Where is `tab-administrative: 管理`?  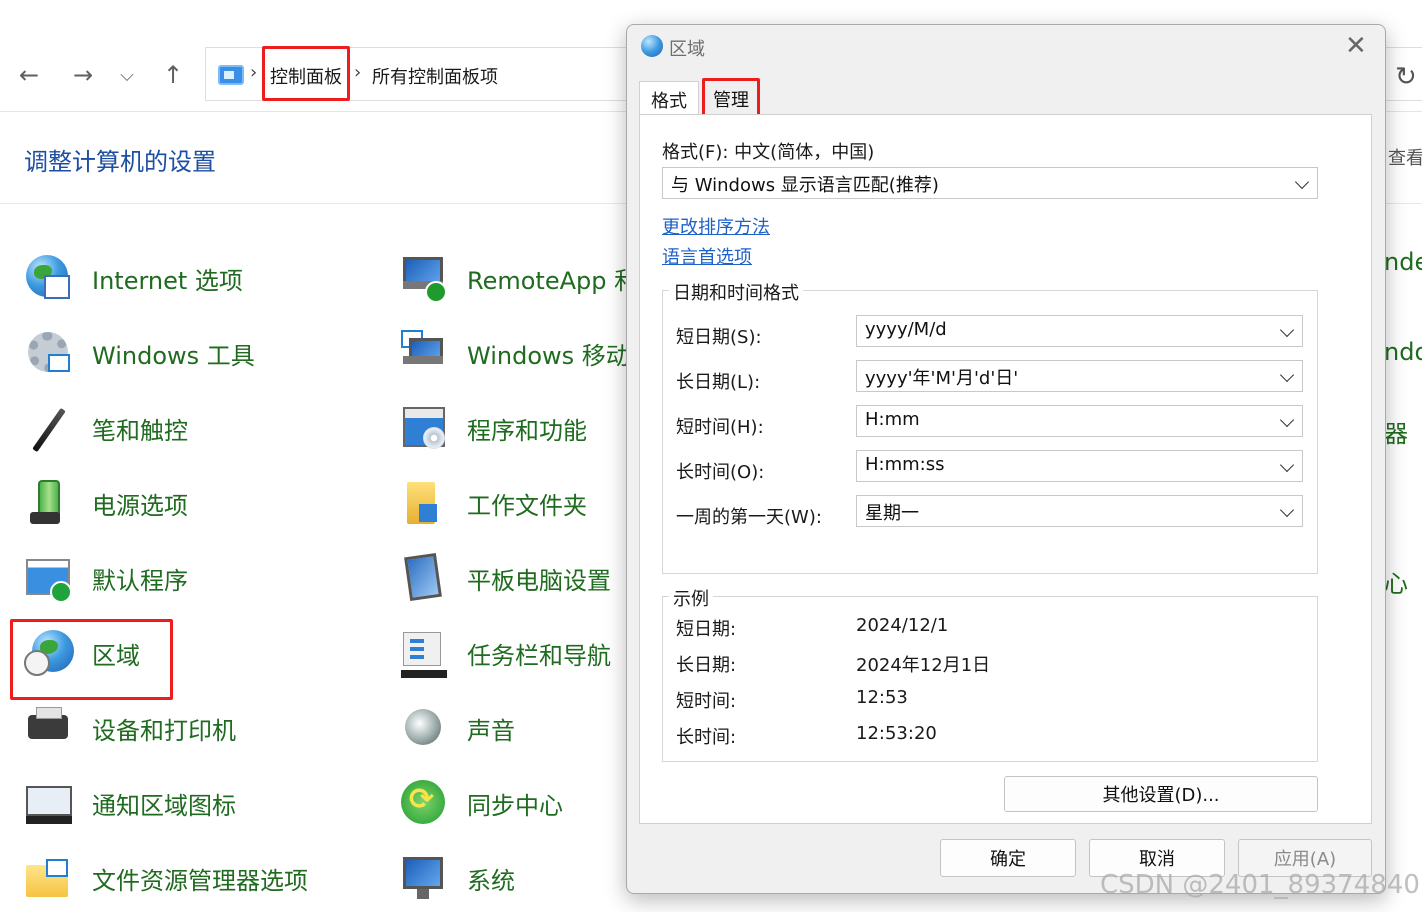
tab-administrative: 管理 is located at coordinates (731, 99).